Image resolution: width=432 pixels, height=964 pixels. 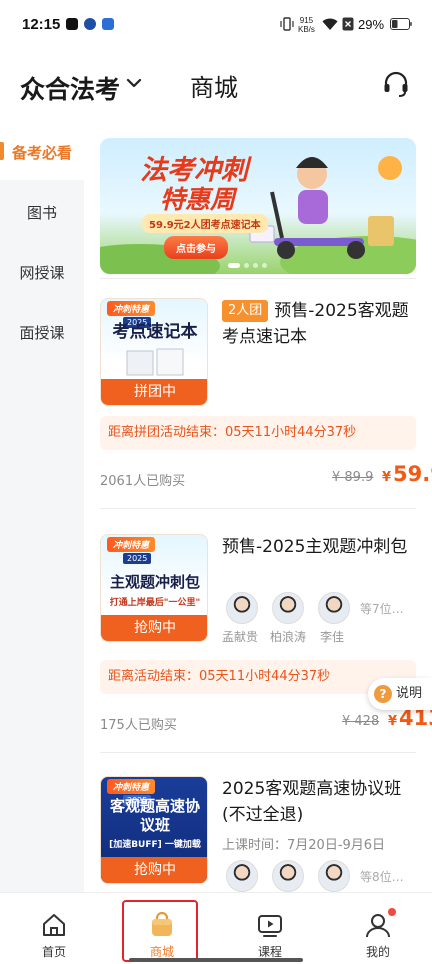 What do you see at coordinates (383, 694) in the screenshot?
I see `question-icon: ?` at bounding box center [383, 694].